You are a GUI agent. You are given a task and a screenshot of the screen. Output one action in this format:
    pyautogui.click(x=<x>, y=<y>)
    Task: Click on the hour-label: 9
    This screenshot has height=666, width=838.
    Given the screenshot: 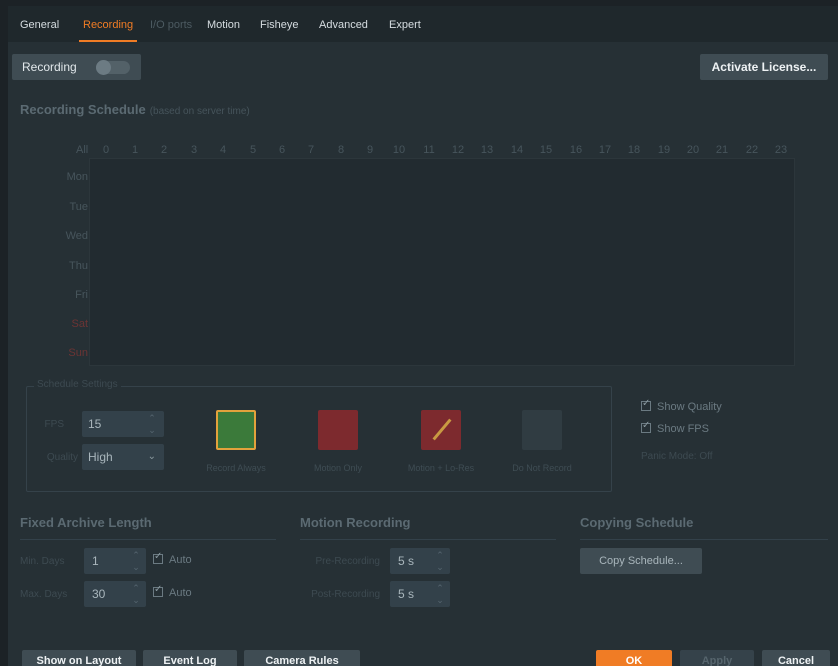 What is the action you would take?
    pyautogui.click(x=370, y=150)
    